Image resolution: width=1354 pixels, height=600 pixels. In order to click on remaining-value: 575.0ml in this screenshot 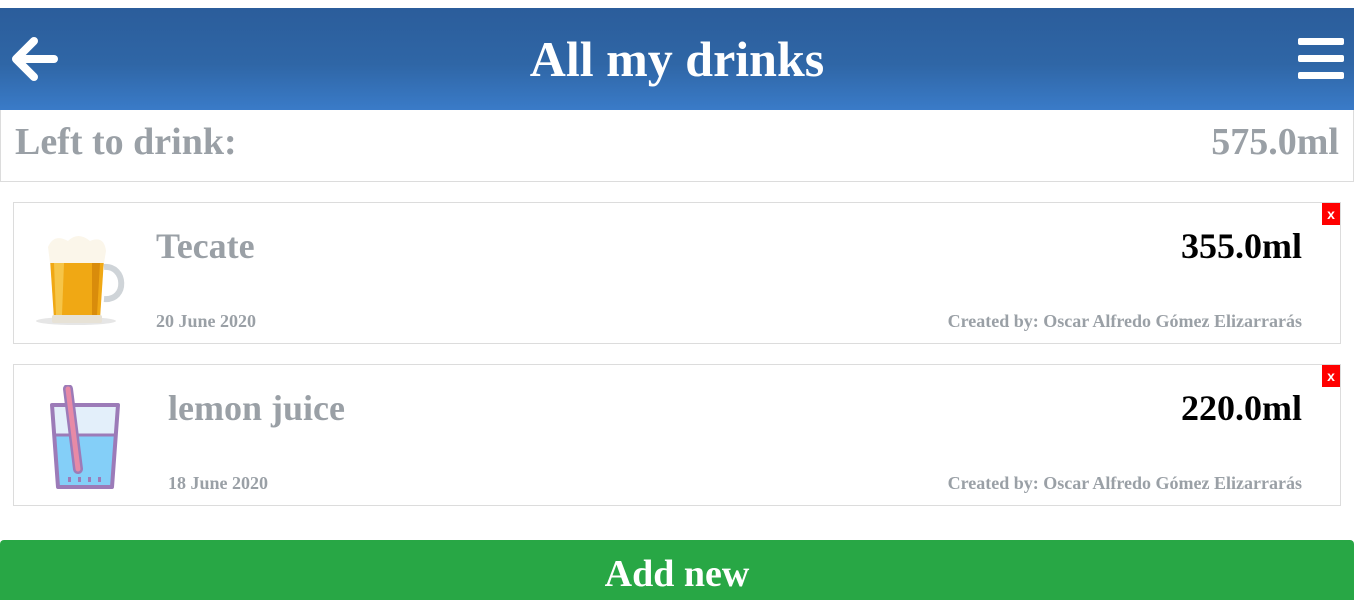, I will do `click(1275, 142)`.